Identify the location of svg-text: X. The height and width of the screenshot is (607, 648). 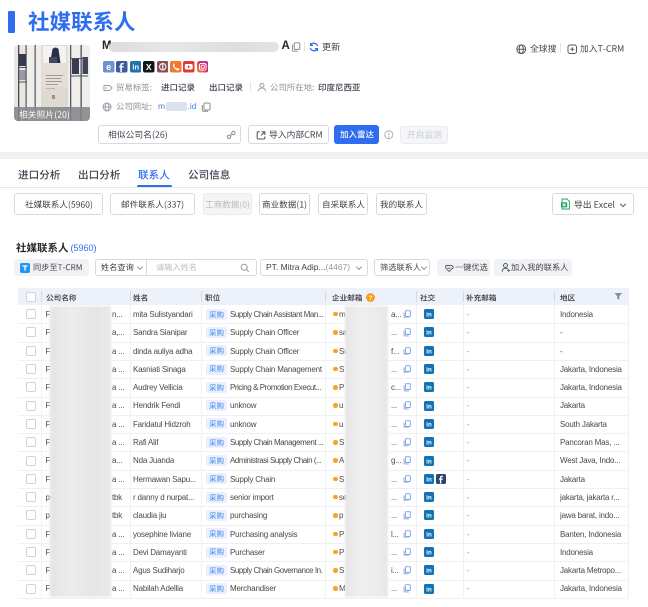
(149, 67).